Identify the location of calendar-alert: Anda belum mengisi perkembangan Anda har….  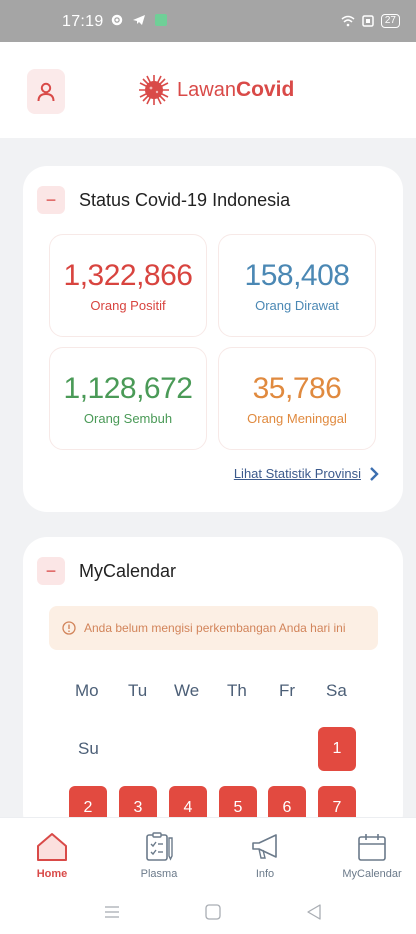
(213, 628).